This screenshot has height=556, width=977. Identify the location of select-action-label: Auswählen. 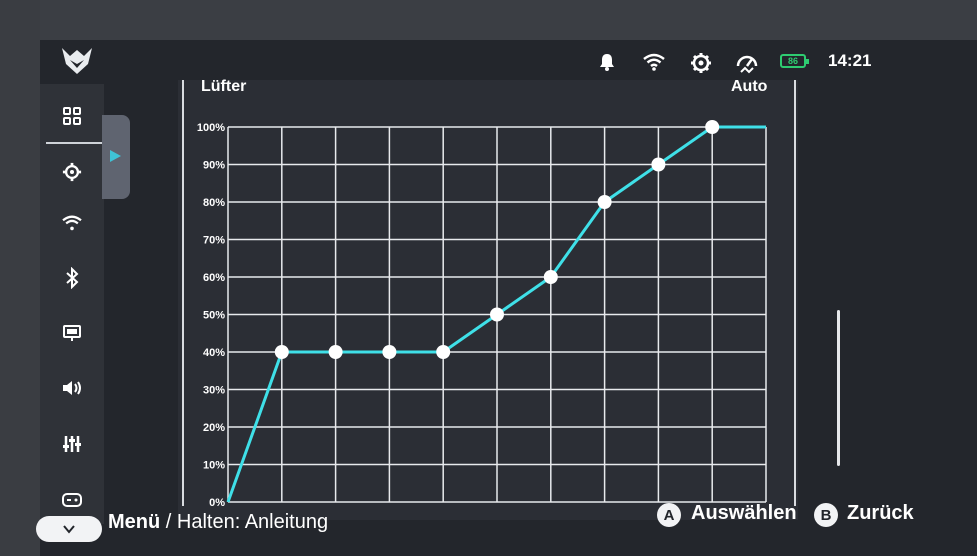
(744, 513).